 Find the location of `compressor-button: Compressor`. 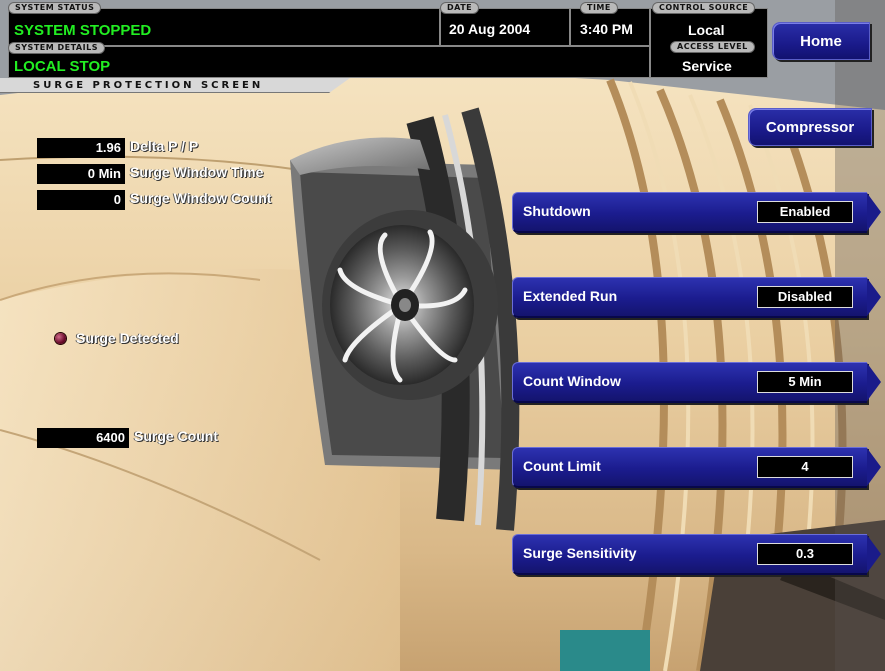

compressor-button: Compressor is located at coordinates (810, 127).